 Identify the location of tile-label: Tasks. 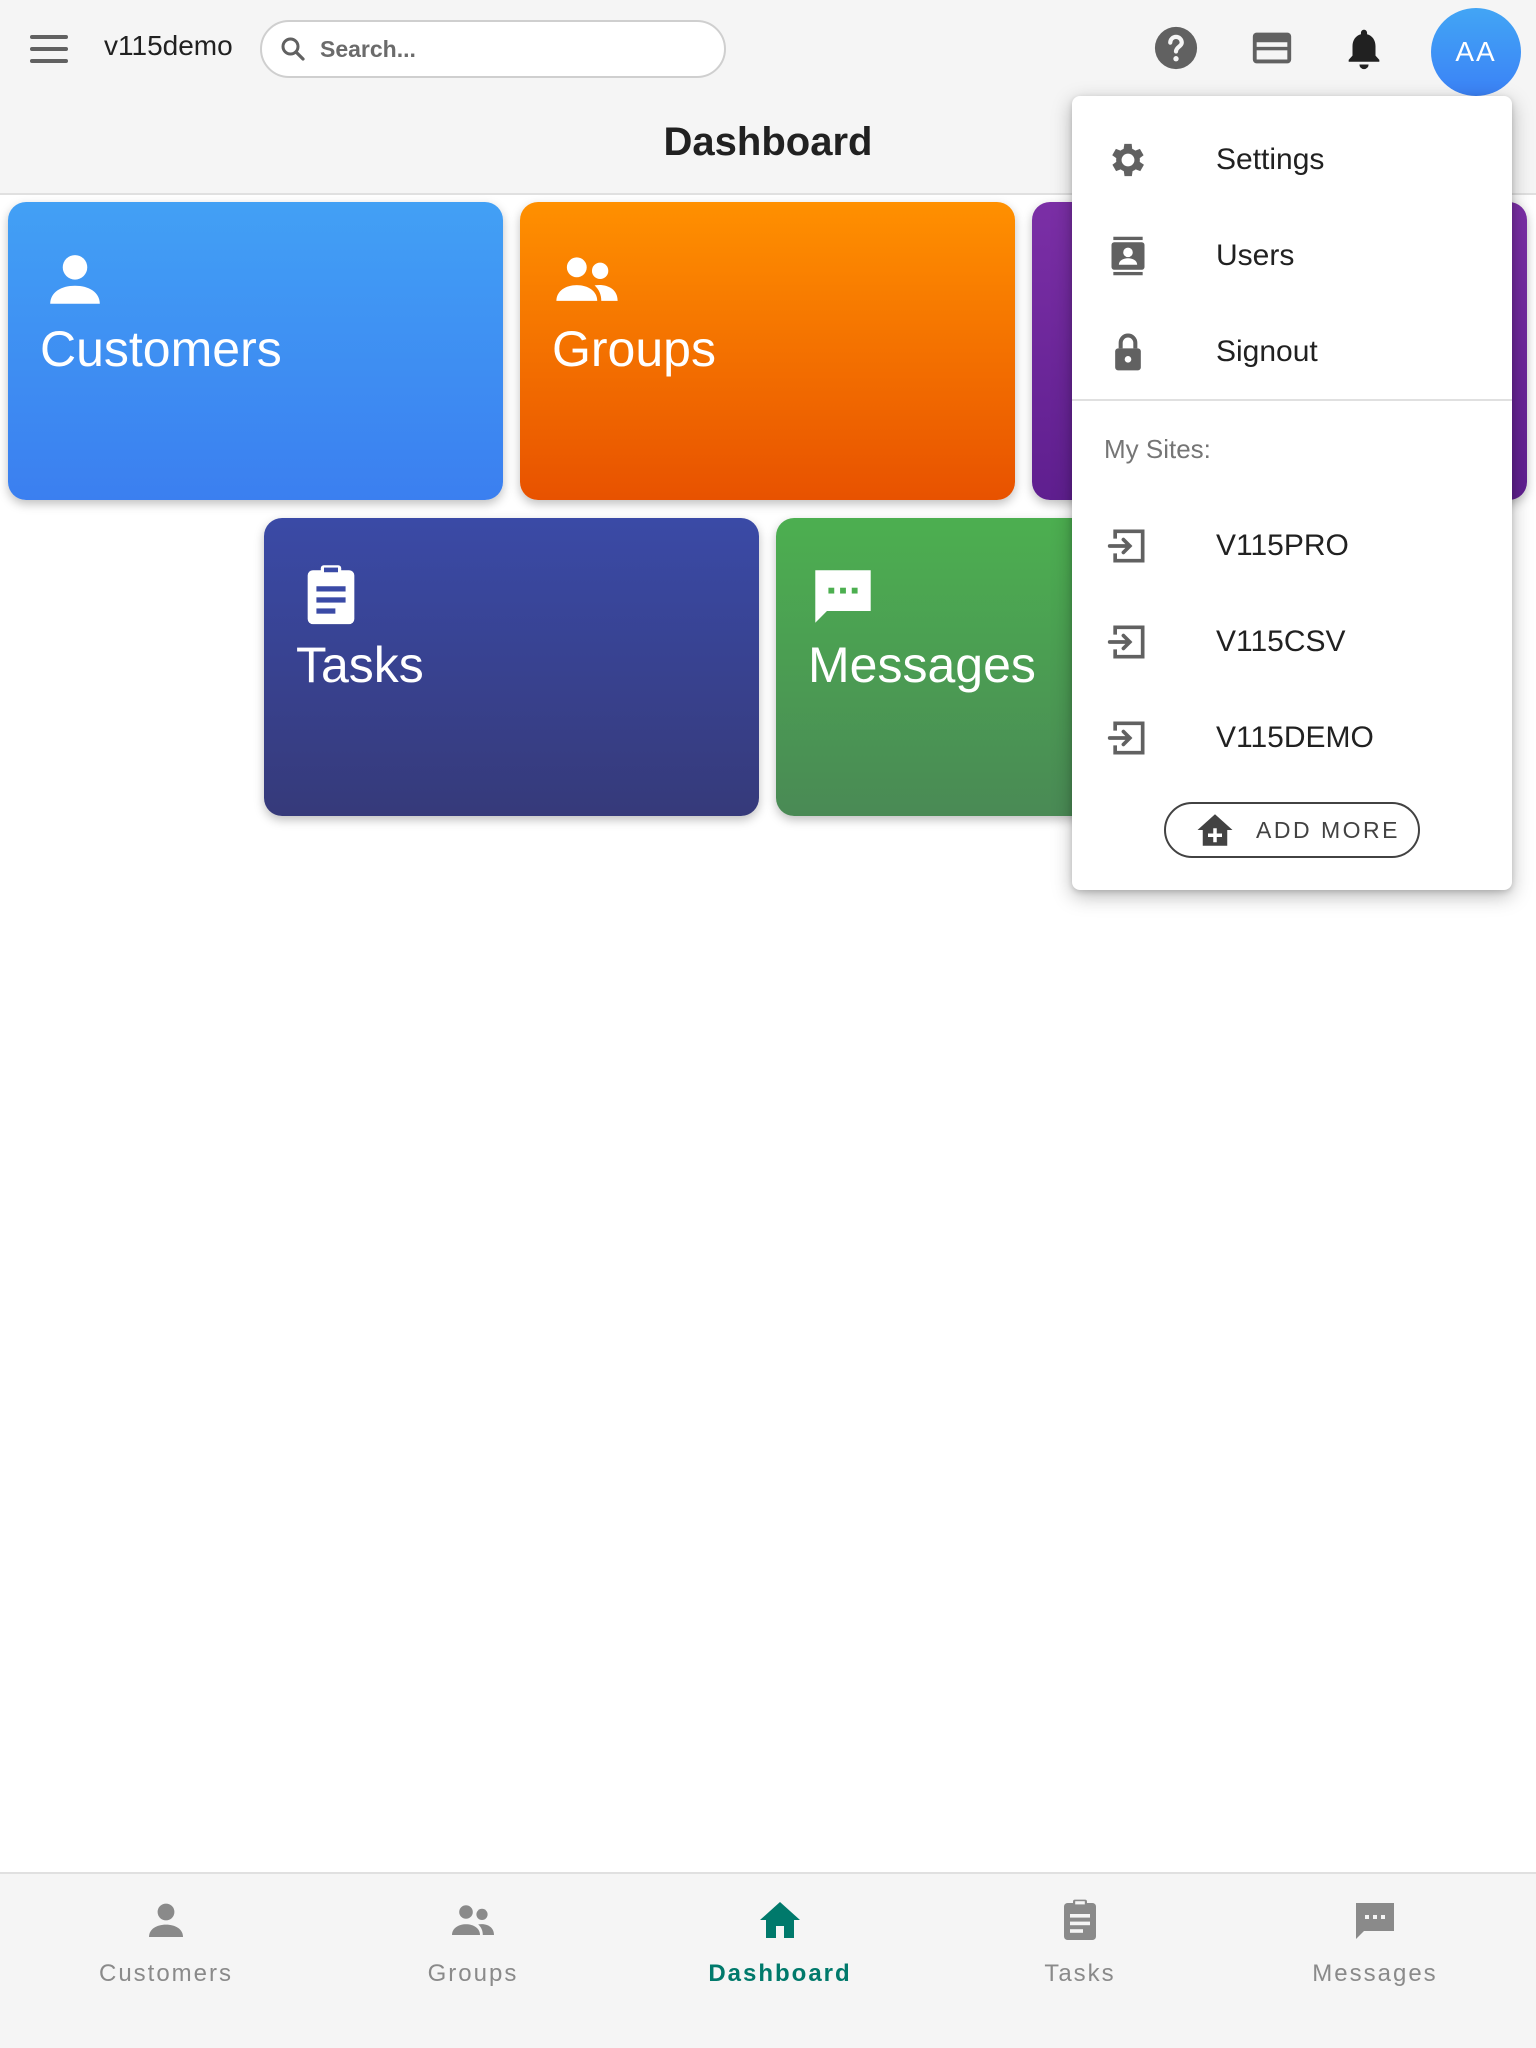
(360, 665).